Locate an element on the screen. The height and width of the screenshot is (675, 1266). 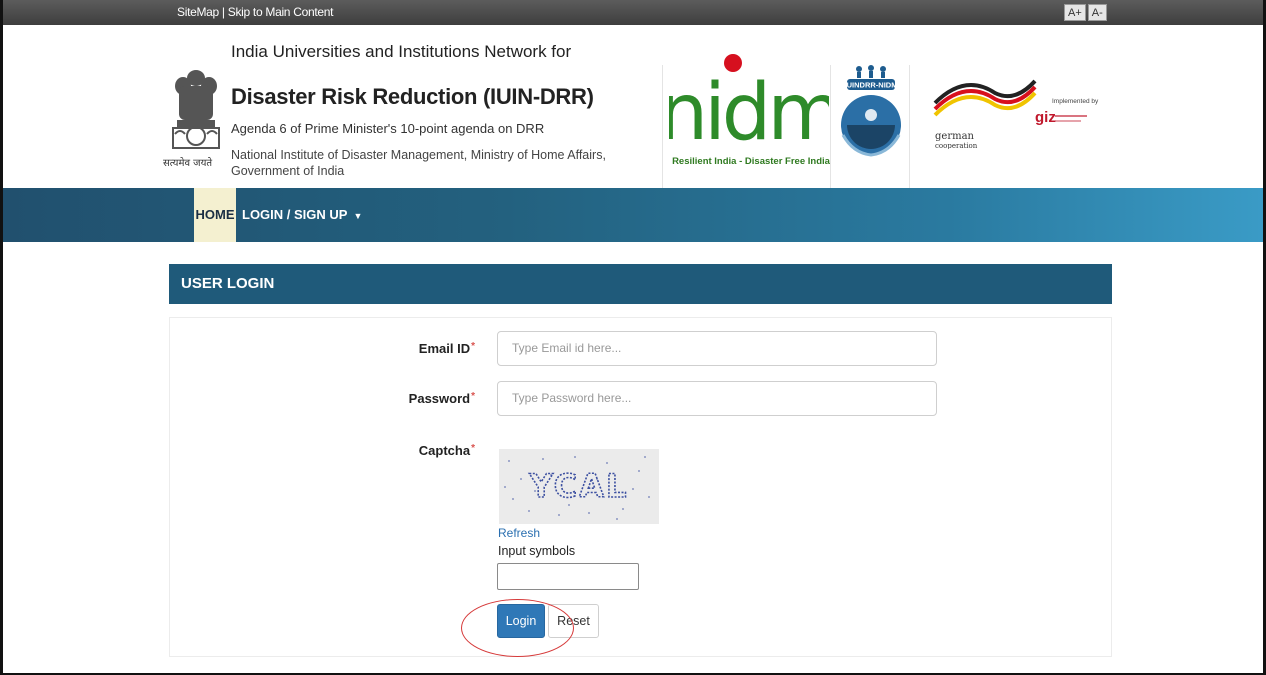
password-label-text: Password is located at coordinates (439, 398).